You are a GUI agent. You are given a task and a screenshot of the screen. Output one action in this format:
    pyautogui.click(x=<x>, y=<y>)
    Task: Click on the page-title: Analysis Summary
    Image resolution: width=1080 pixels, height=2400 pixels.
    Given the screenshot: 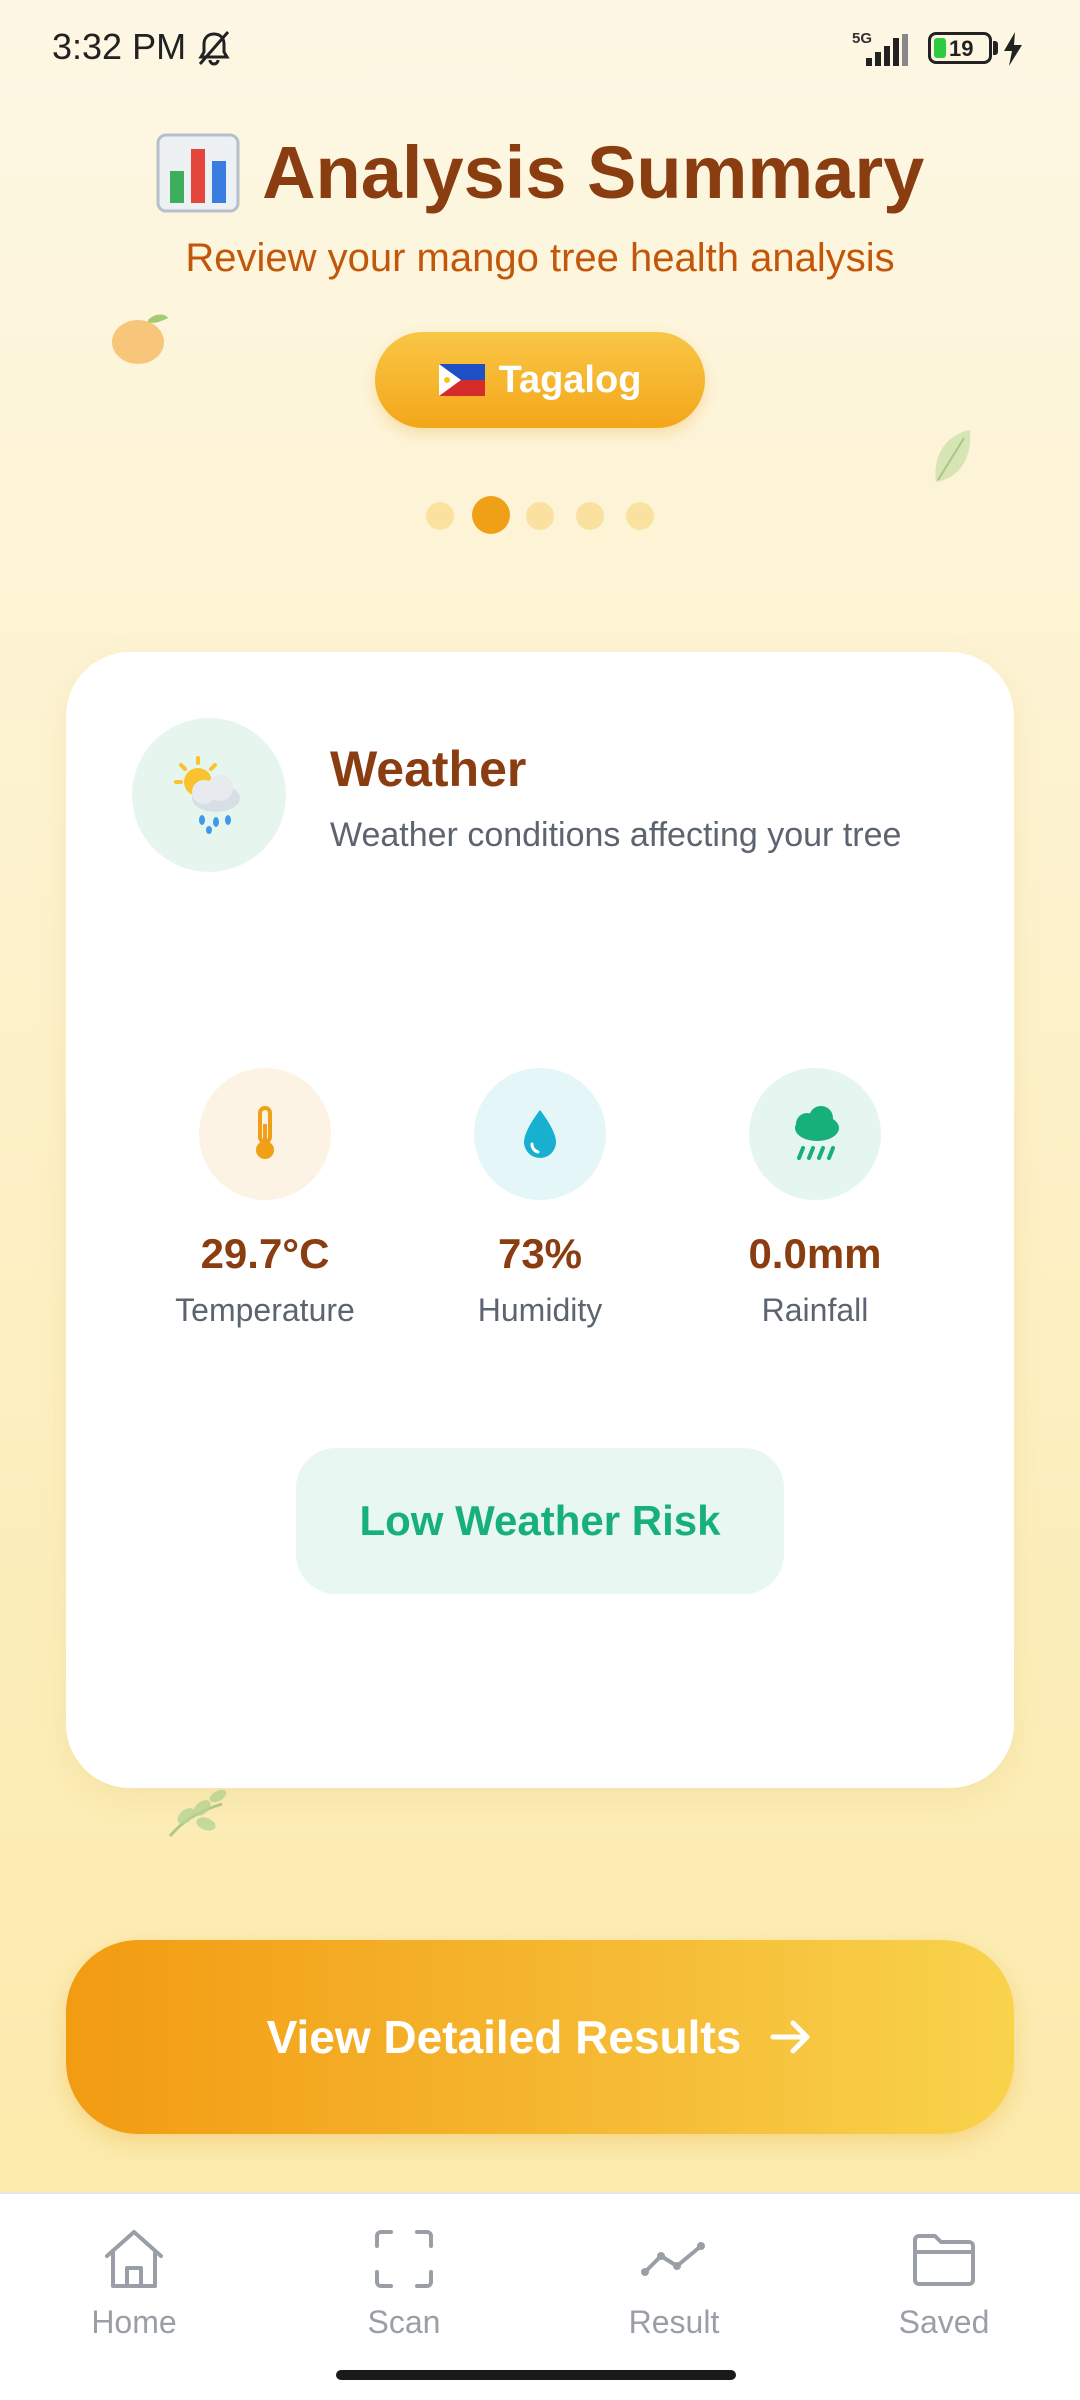 What is the action you would take?
    pyautogui.click(x=593, y=172)
    